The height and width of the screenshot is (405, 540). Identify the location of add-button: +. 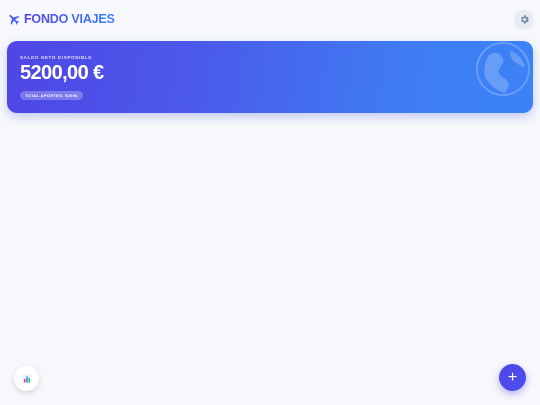
(512, 377).